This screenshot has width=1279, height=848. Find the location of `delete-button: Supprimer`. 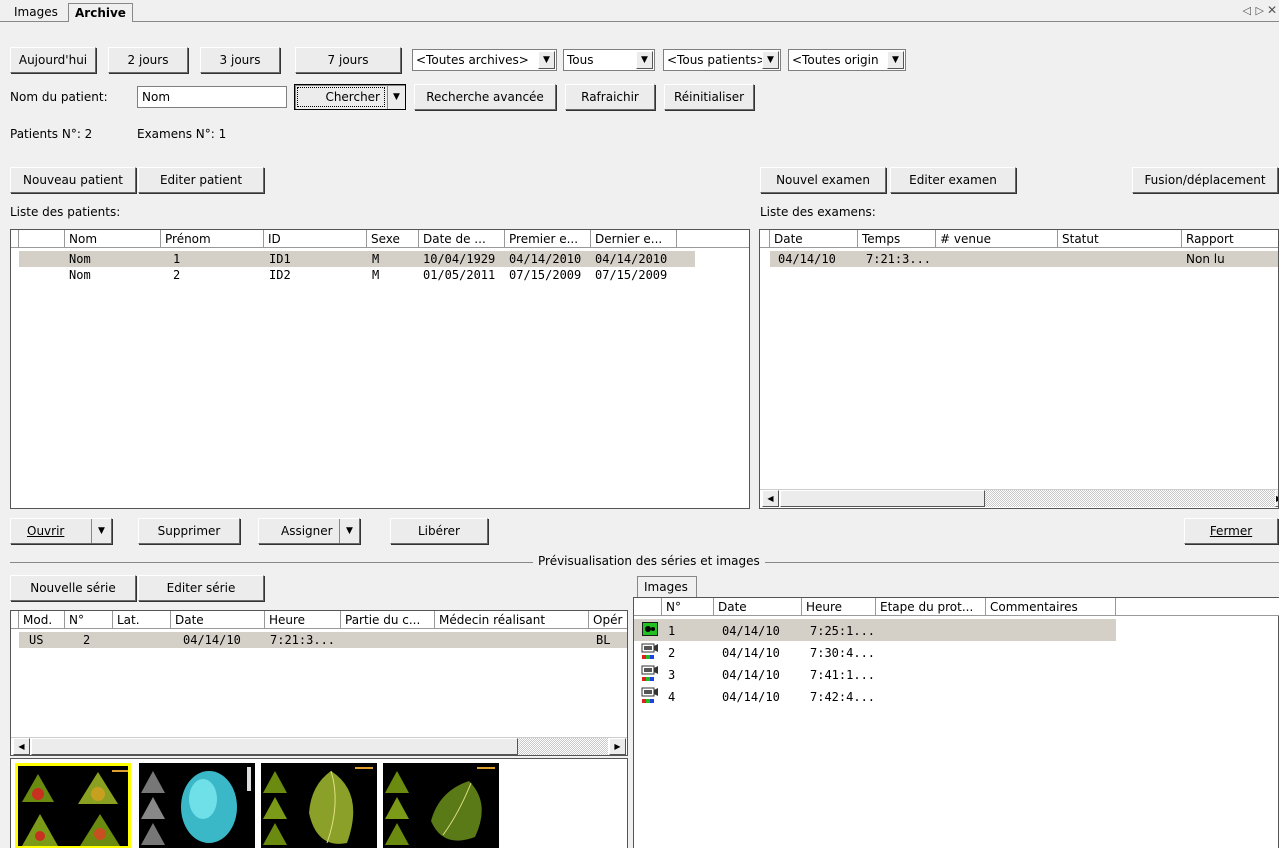

delete-button: Supprimer is located at coordinates (189, 531).